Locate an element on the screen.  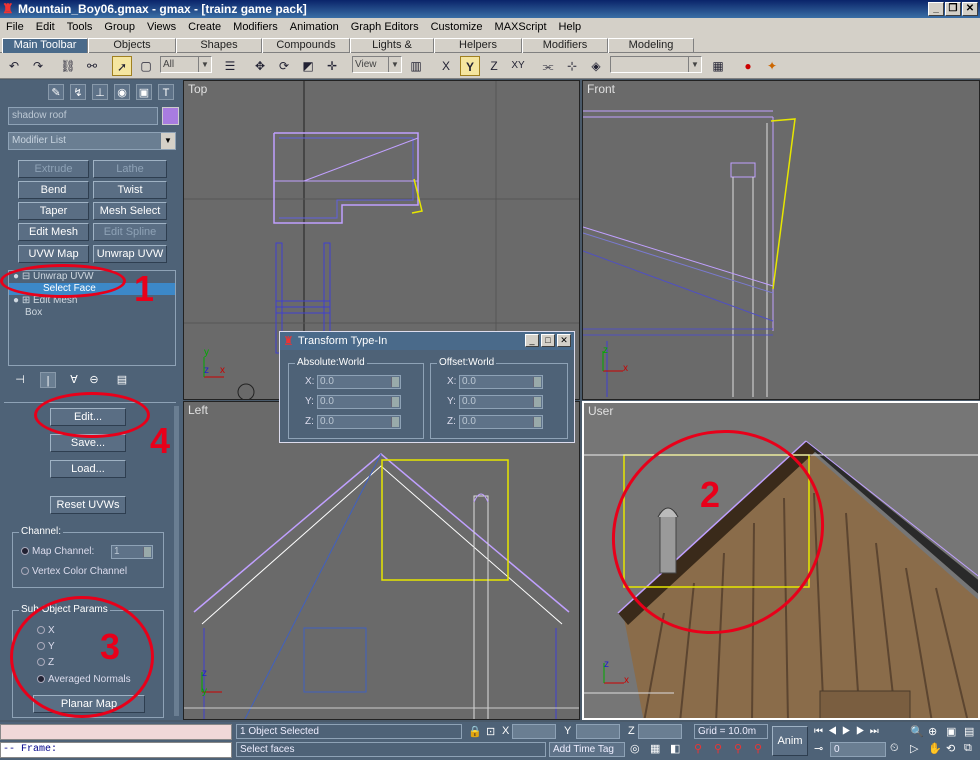
restrict-z-icon: Z is located at coordinates (494, 66).